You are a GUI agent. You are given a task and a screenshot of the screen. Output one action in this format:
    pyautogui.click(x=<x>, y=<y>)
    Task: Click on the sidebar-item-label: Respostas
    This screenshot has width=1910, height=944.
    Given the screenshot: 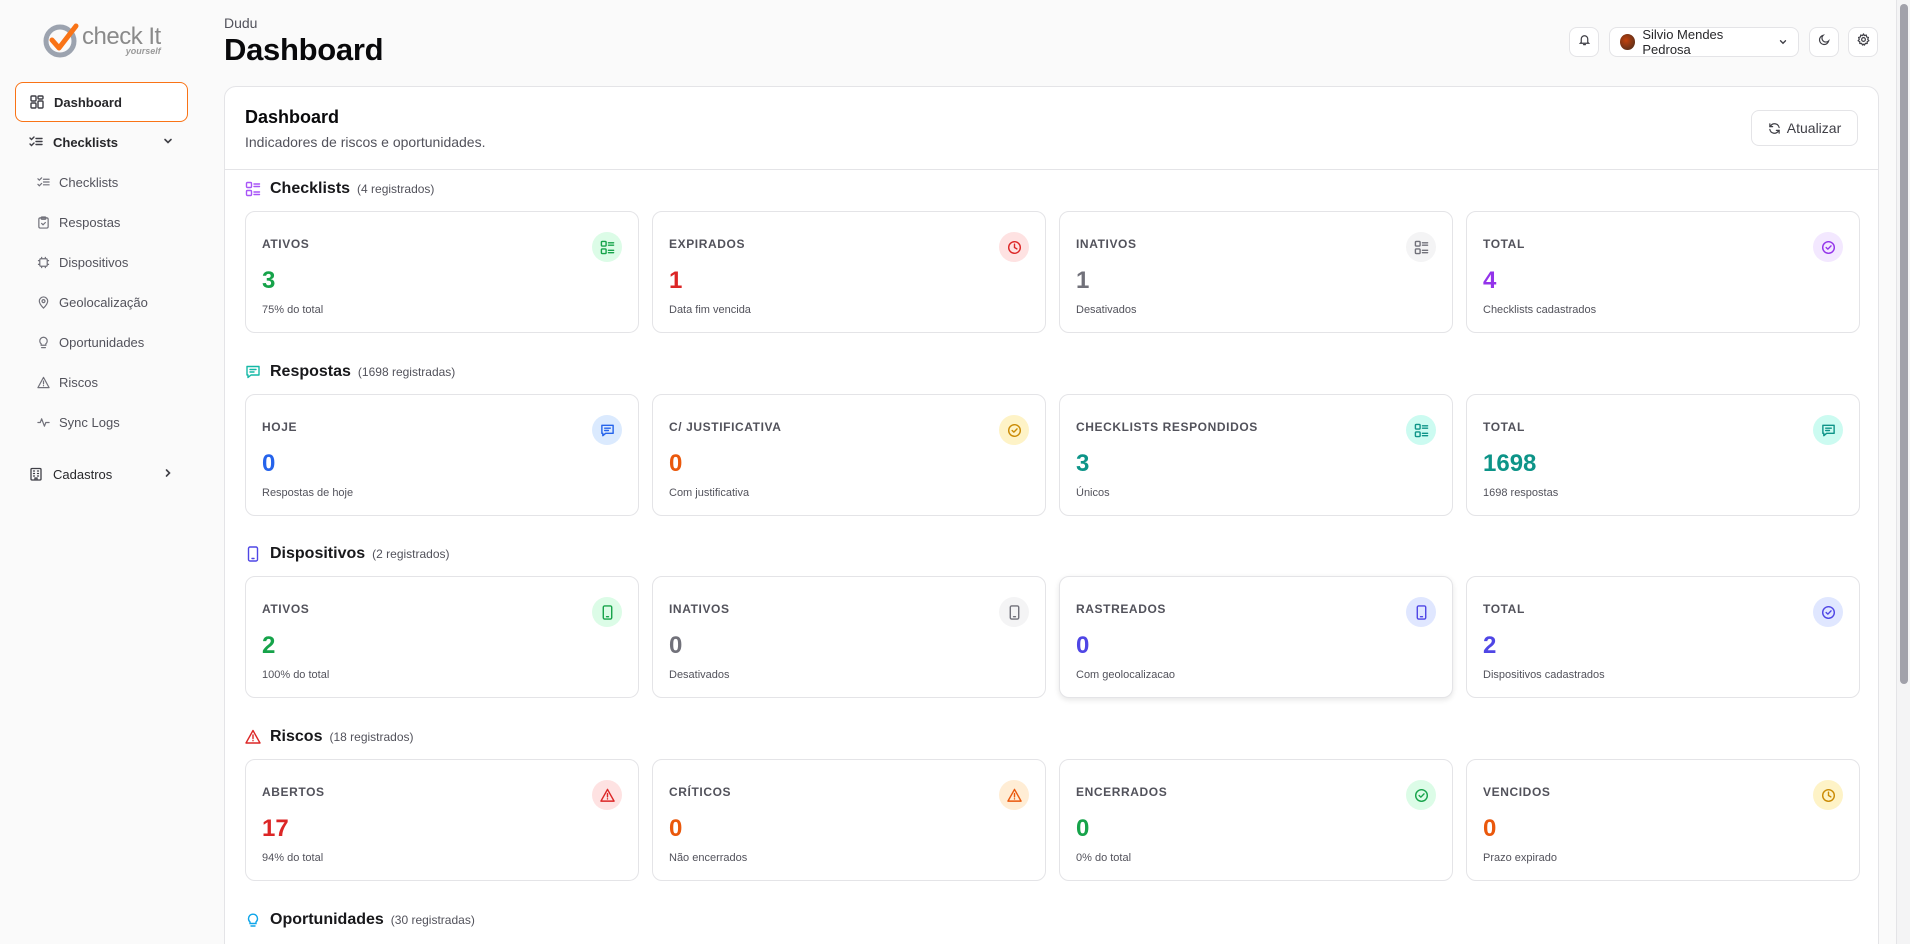 What is the action you would take?
    pyautogui.click(x=90, y=222)
    